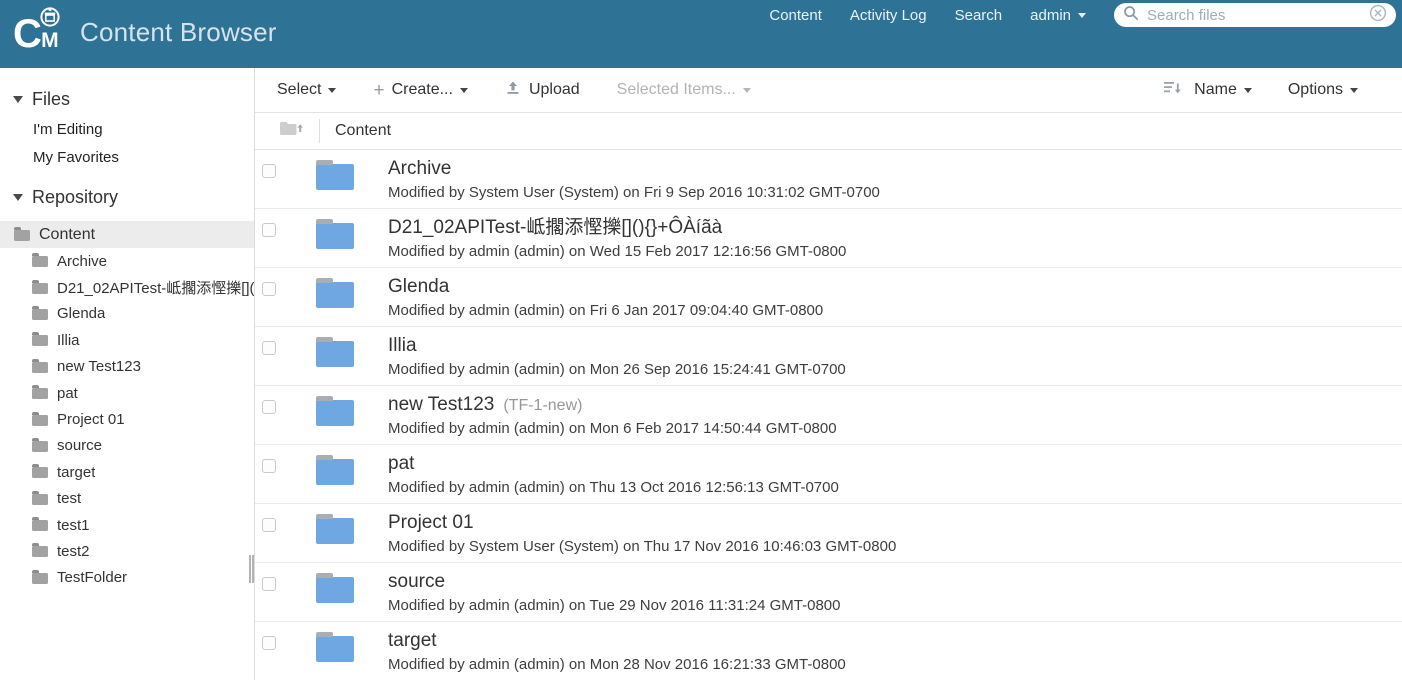 The image size is (1402, 680). I want to click on tree-node-archive: Archive, so click(127, 261).